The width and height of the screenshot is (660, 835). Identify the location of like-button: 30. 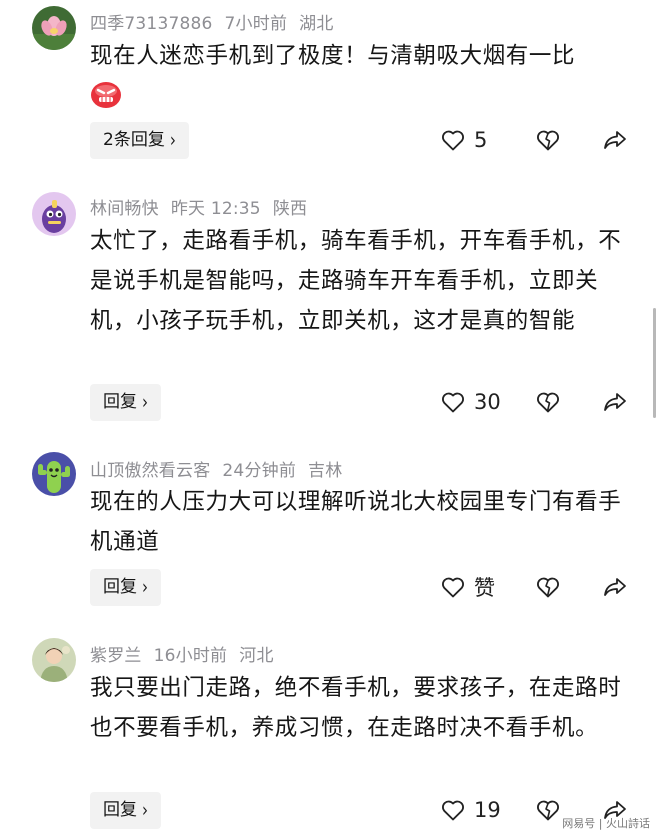
(471, 402).